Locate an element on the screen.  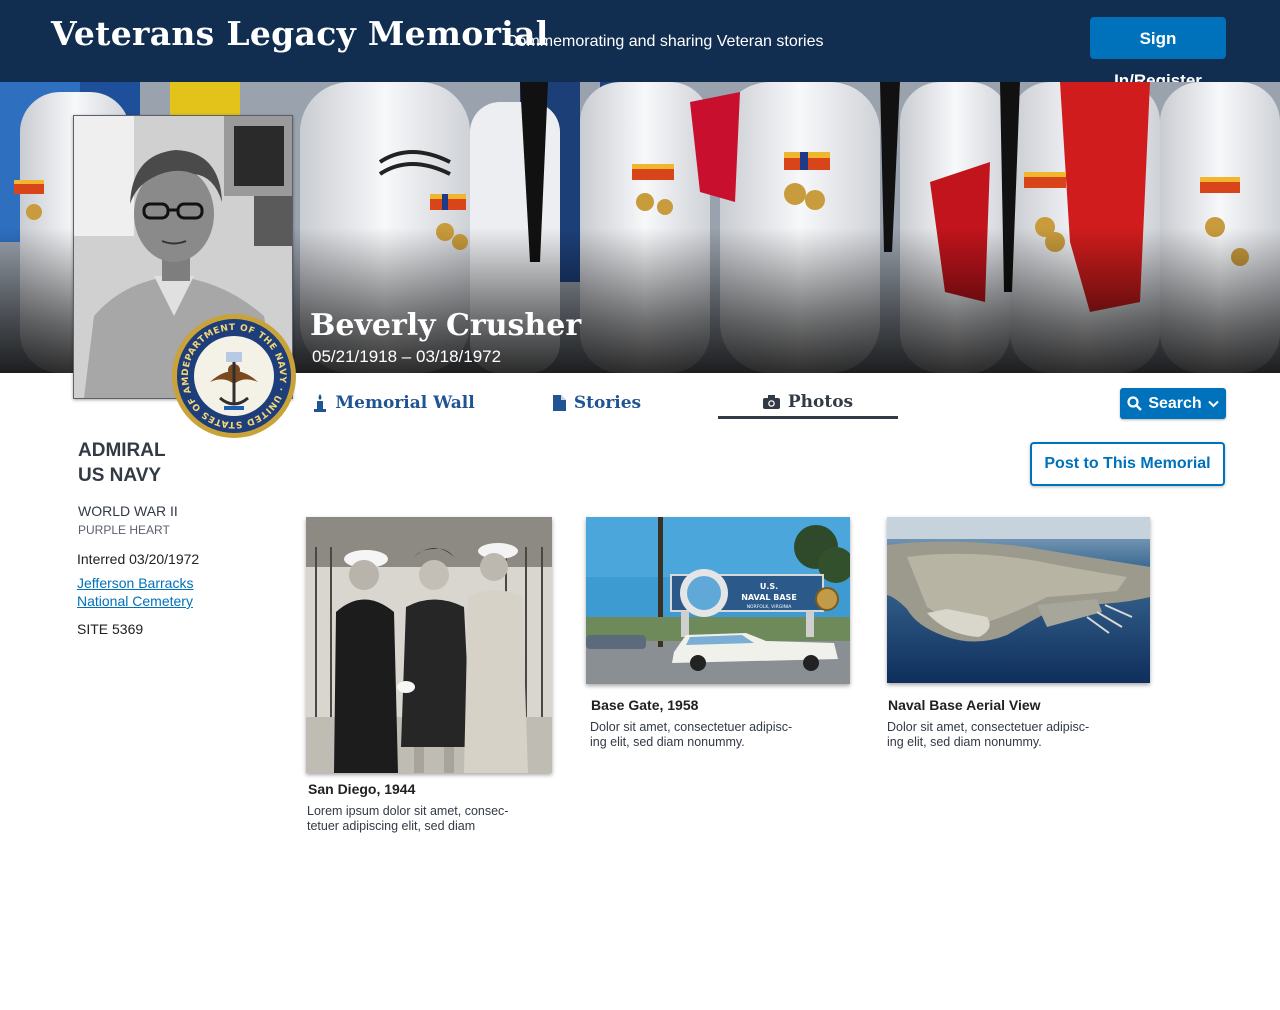
photo-base-gate: U.S. NAVAL BASE NORFOLK, VIRGINIA is located at coordinates (718, 600).